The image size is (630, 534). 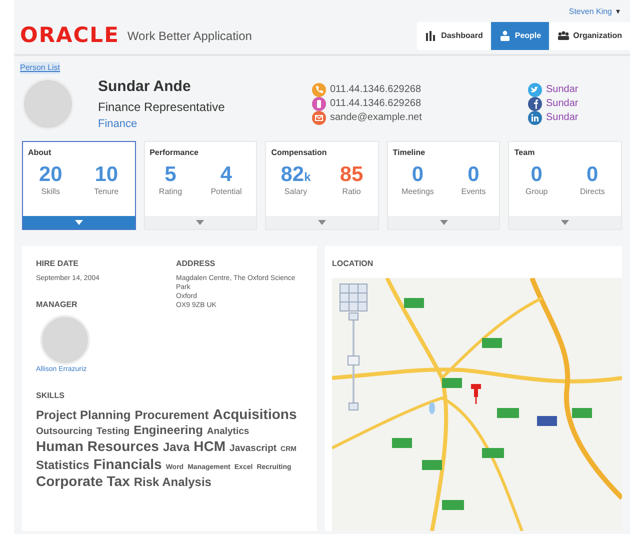 What do you see at coordinates (106, 174) in the screenshot?
I see `metric-value: 10` at bounding box center [106, 174].